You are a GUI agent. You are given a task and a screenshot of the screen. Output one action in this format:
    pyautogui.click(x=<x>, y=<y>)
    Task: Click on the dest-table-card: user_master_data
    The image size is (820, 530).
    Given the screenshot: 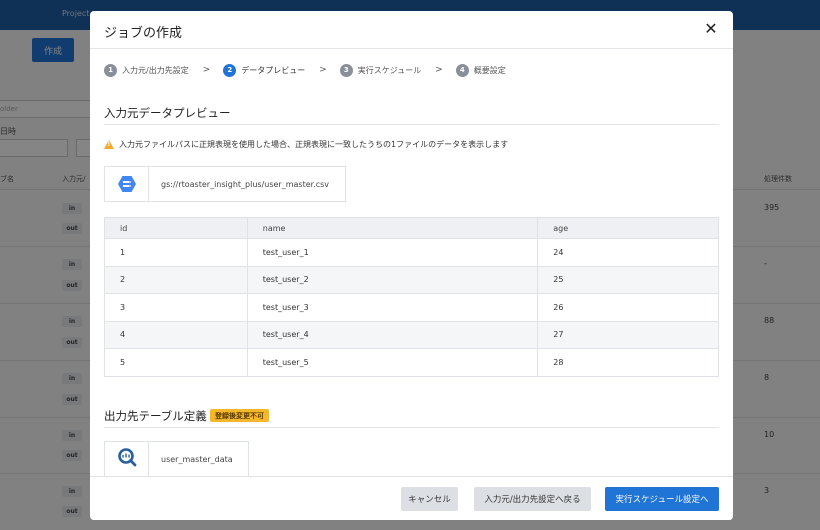 What is the action you would take?
    pyautogui.click(x=176, y=459)
    